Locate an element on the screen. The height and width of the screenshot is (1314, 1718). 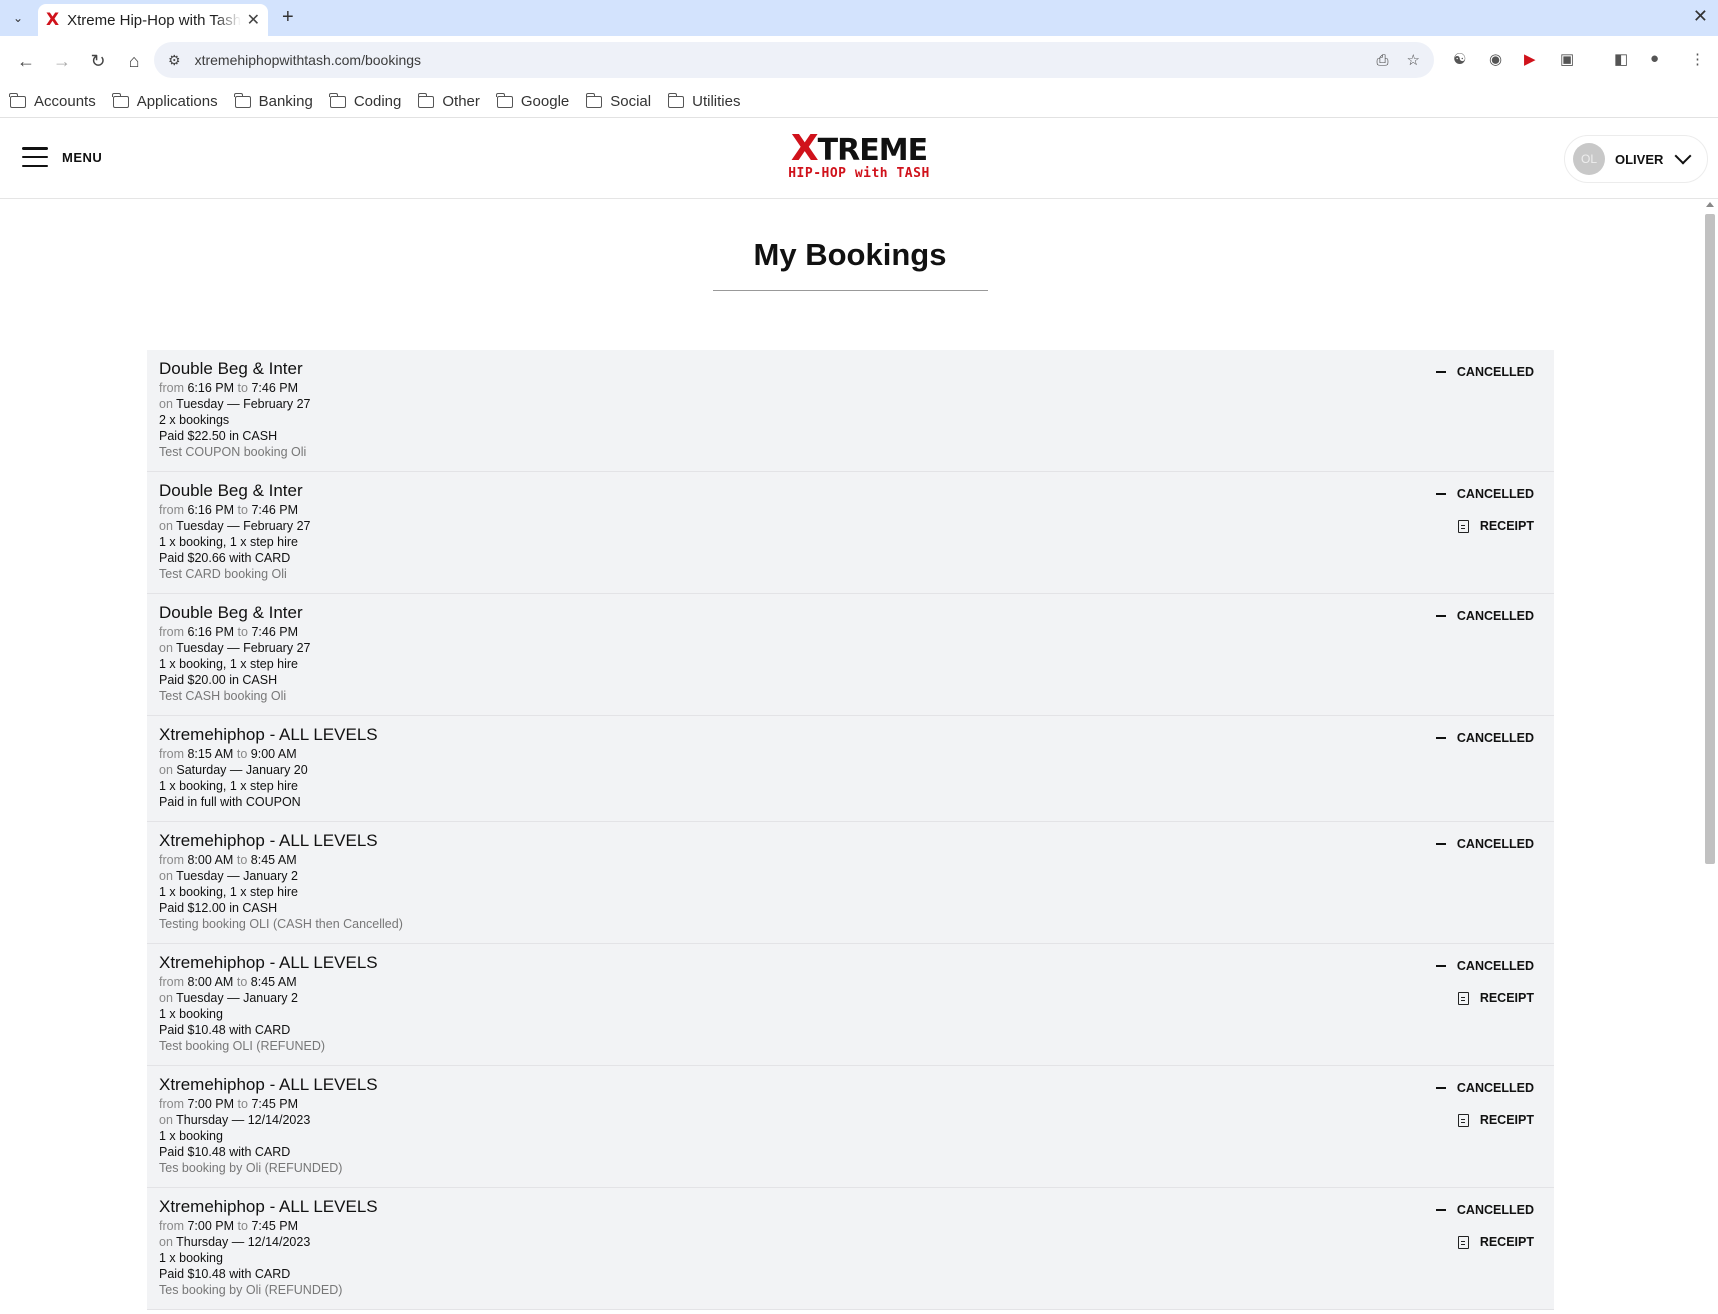
menu-button: MENU is located at coordinates (62, 157).